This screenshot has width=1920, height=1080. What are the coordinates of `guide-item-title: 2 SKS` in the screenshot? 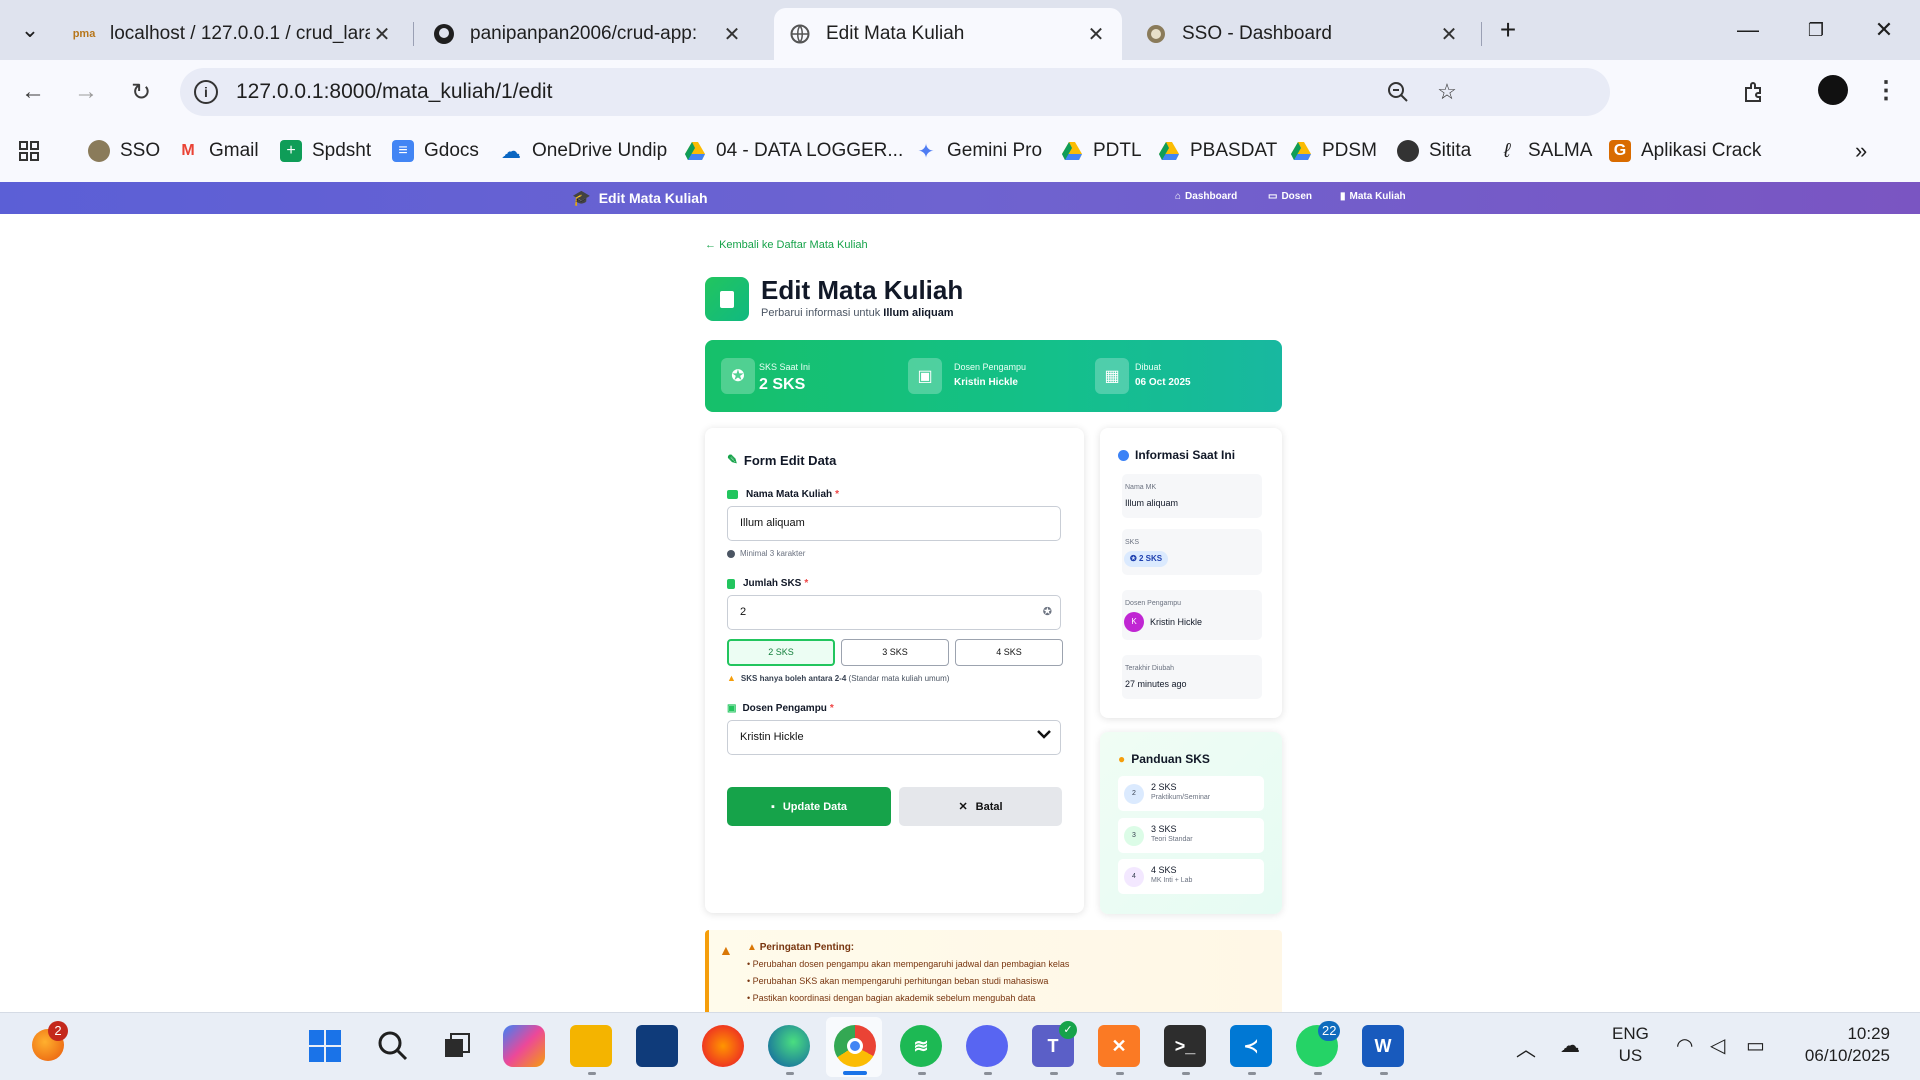 It's located at (1164, 787).